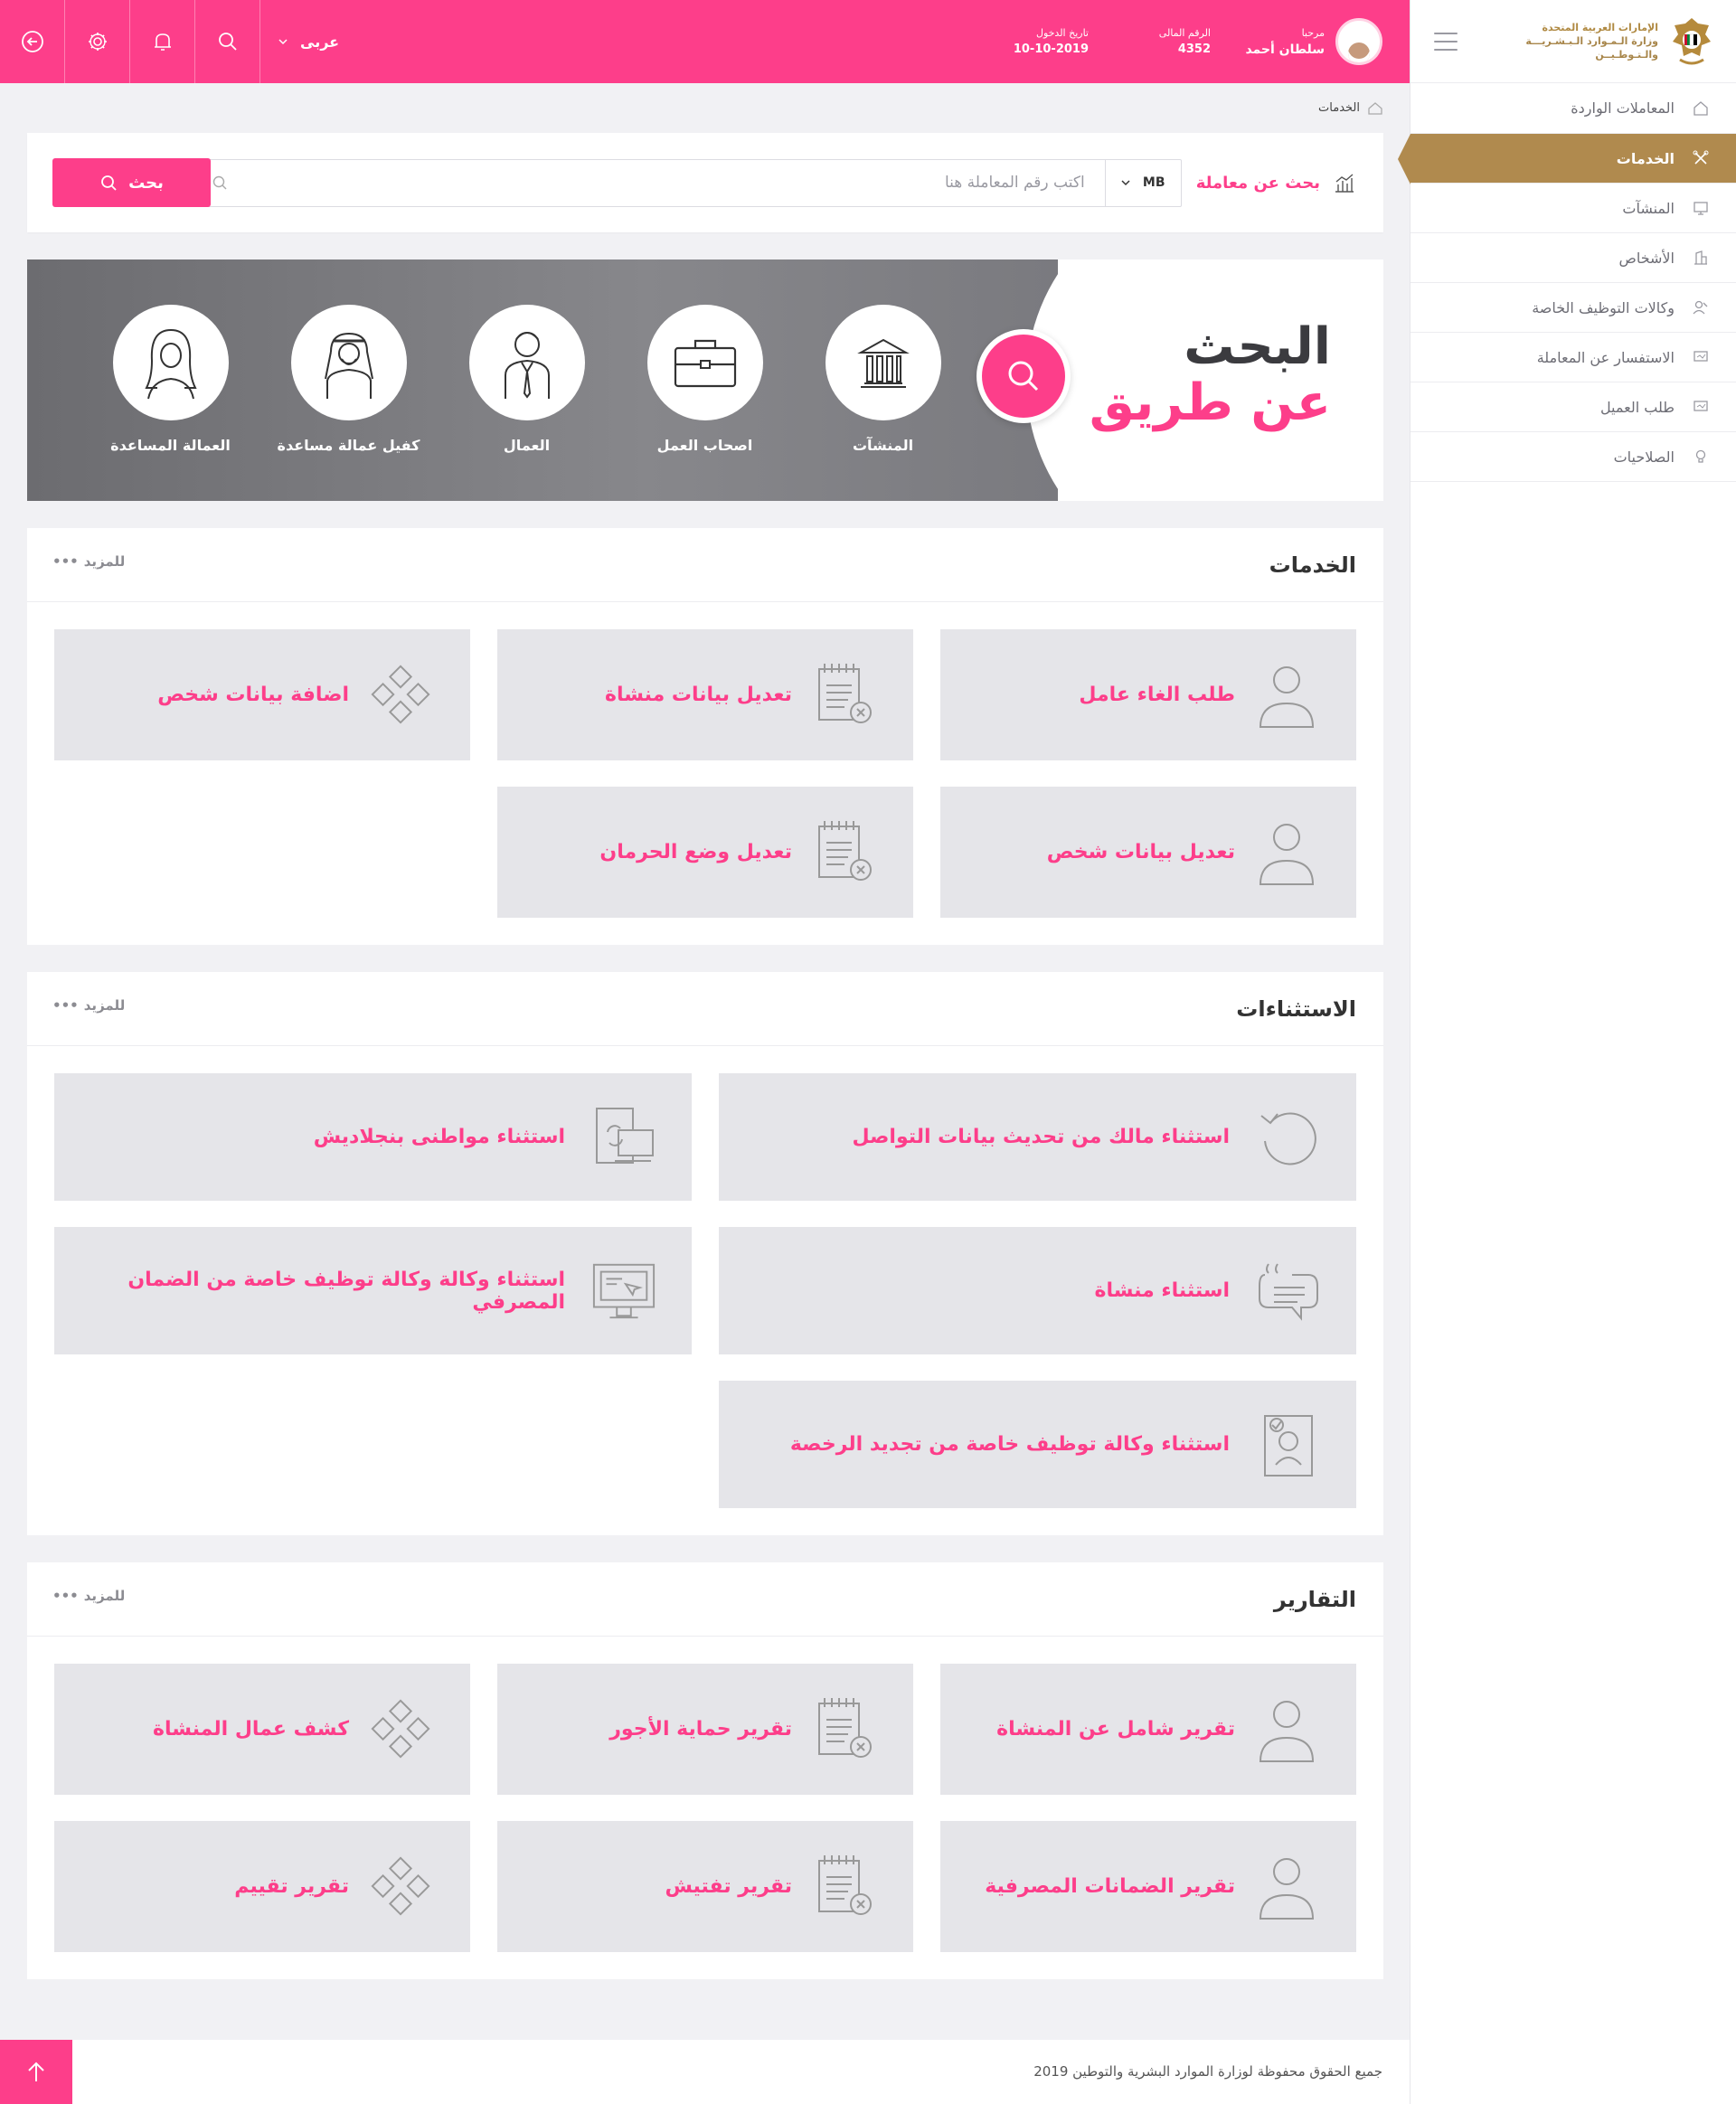 The width and height of the screenshot is (1736, 2104). I want to click on service-card: اضافة بيانات شخص, so click(262, 694).